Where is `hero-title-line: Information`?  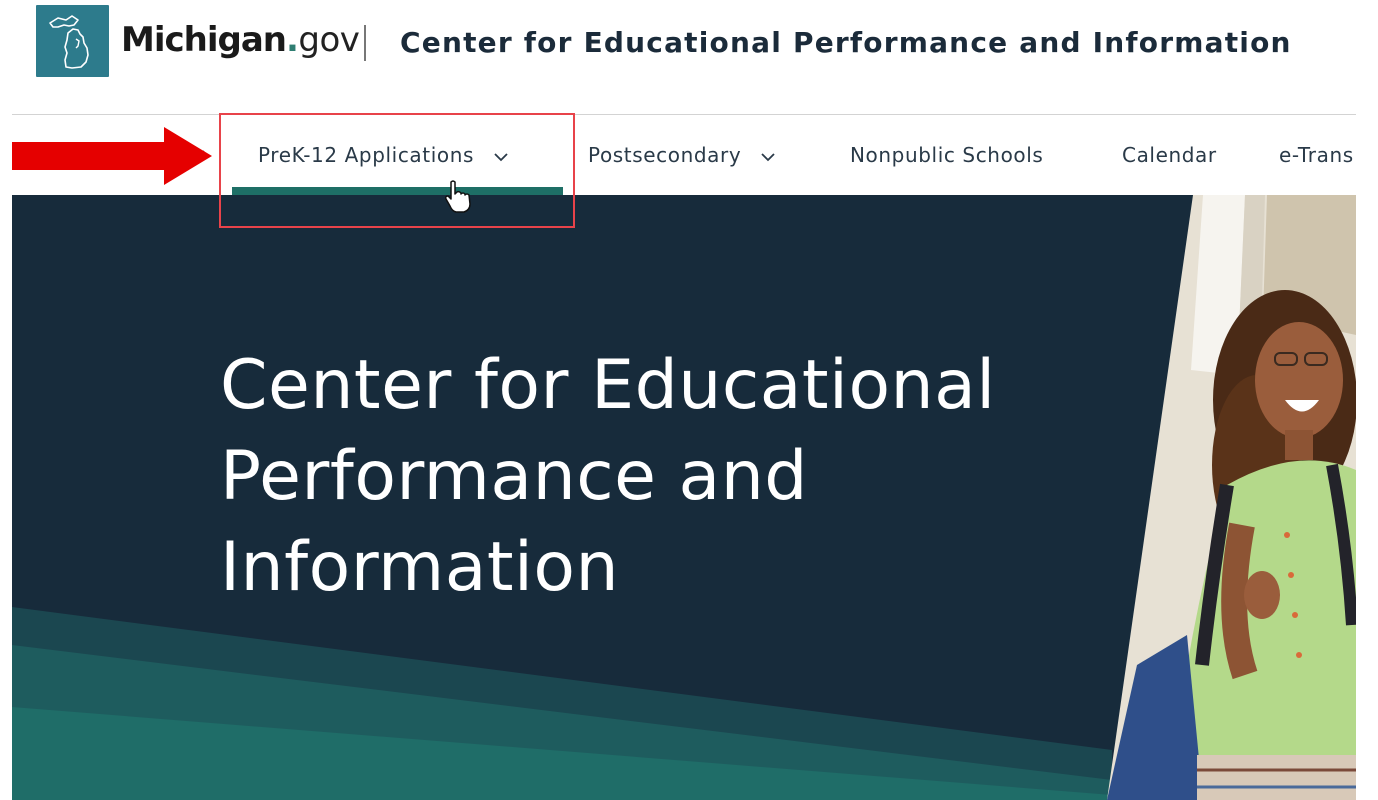
hero-title-line: Information is located at coordinates (420, 567).